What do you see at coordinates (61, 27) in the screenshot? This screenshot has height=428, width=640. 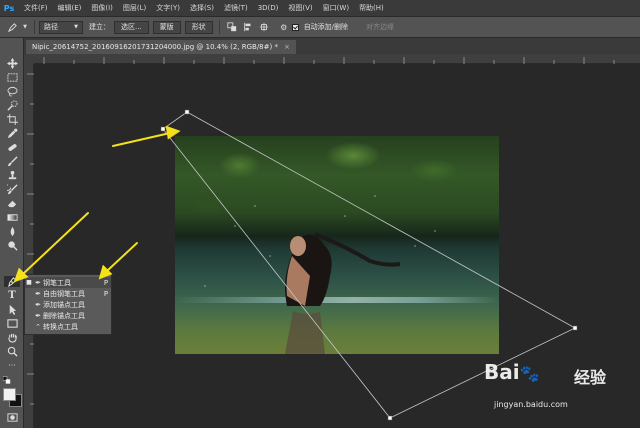 I see `tool-mode-select: 路径 ▼` at bounding box center [61, 27].